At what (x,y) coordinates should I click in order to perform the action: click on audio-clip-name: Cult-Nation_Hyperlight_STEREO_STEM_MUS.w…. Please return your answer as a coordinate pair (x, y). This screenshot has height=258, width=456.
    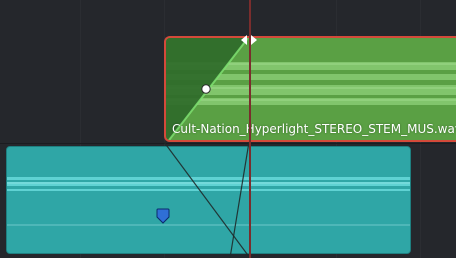
    Looking at the image, I should click on (314, 129).